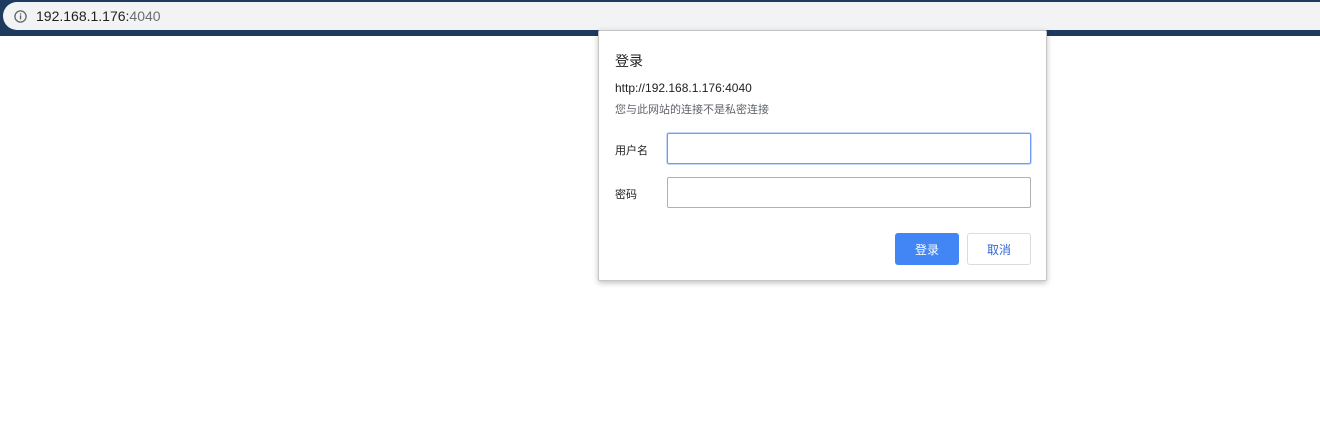  Describe the element at coordinates (20, 16) in the screenshot. I see `info-icon` at that location.